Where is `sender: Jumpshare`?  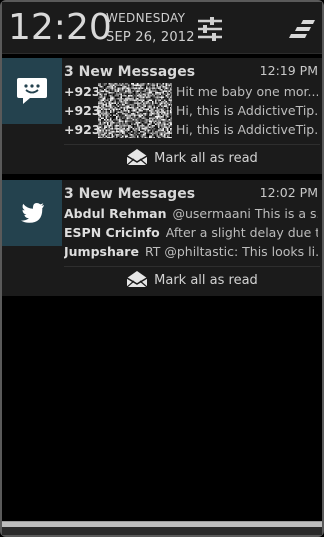
sender: Jumpshare is located at coordinates (101, 251).